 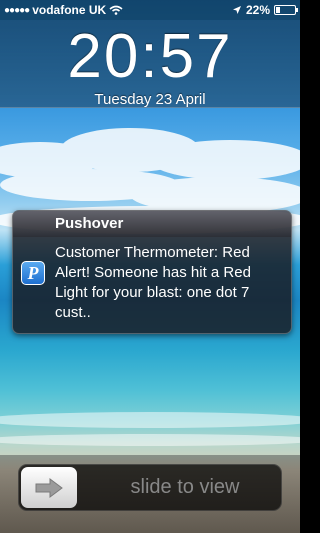 I want to click on status-bar: ●●●●● vodafone UK 22%, so click(x=150, y=10).